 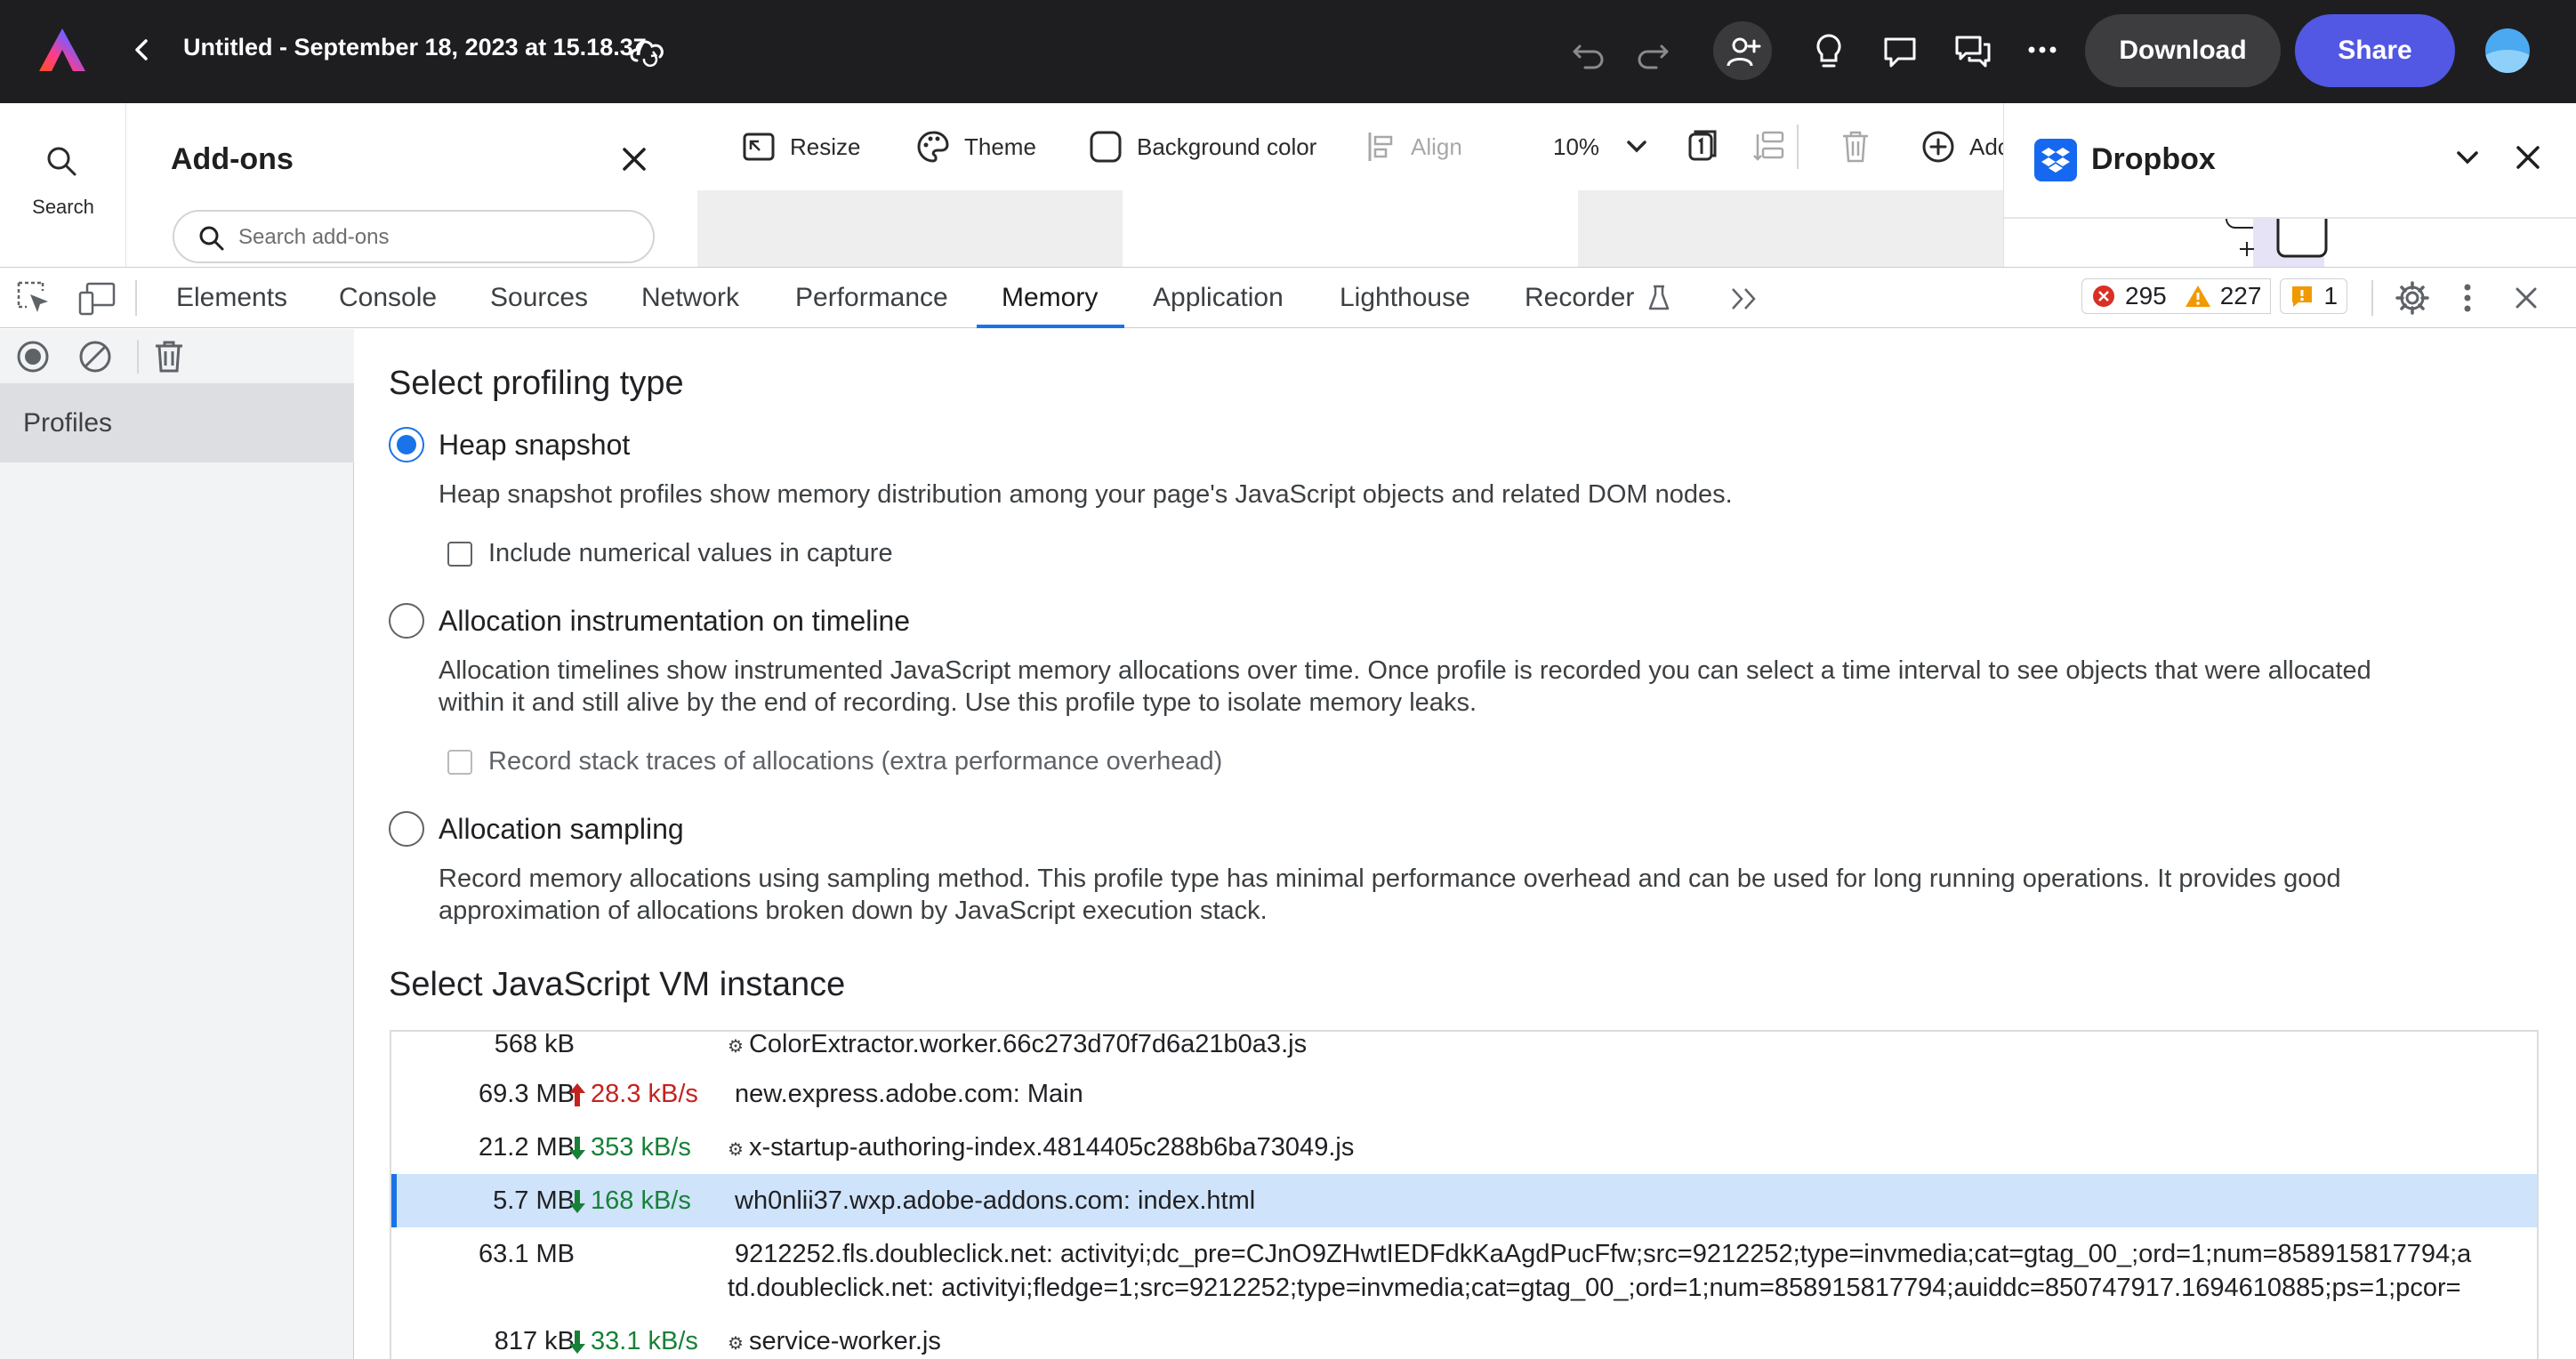 What do you see at coordinates (2331, 296) in the screenshot?
I see `issues-count: 1` at bounding box center [2331, 296].